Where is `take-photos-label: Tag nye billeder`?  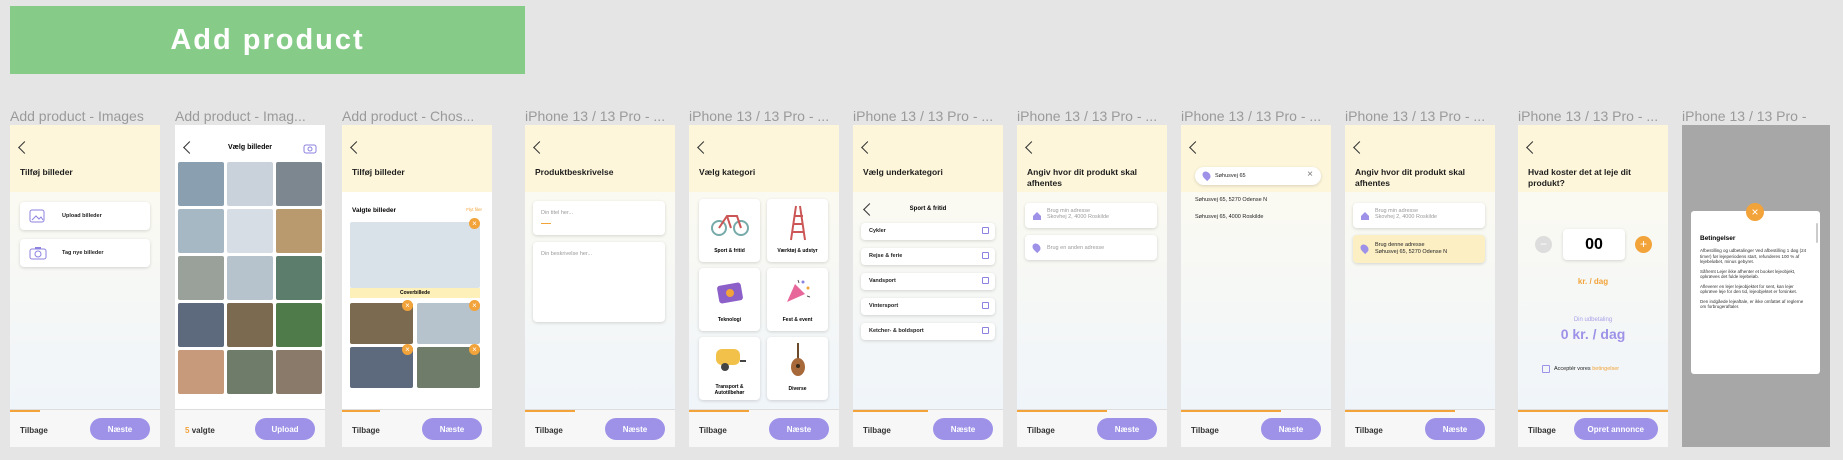
take-photos-label: Tag nye billeder is located at coordinates (83, 253).